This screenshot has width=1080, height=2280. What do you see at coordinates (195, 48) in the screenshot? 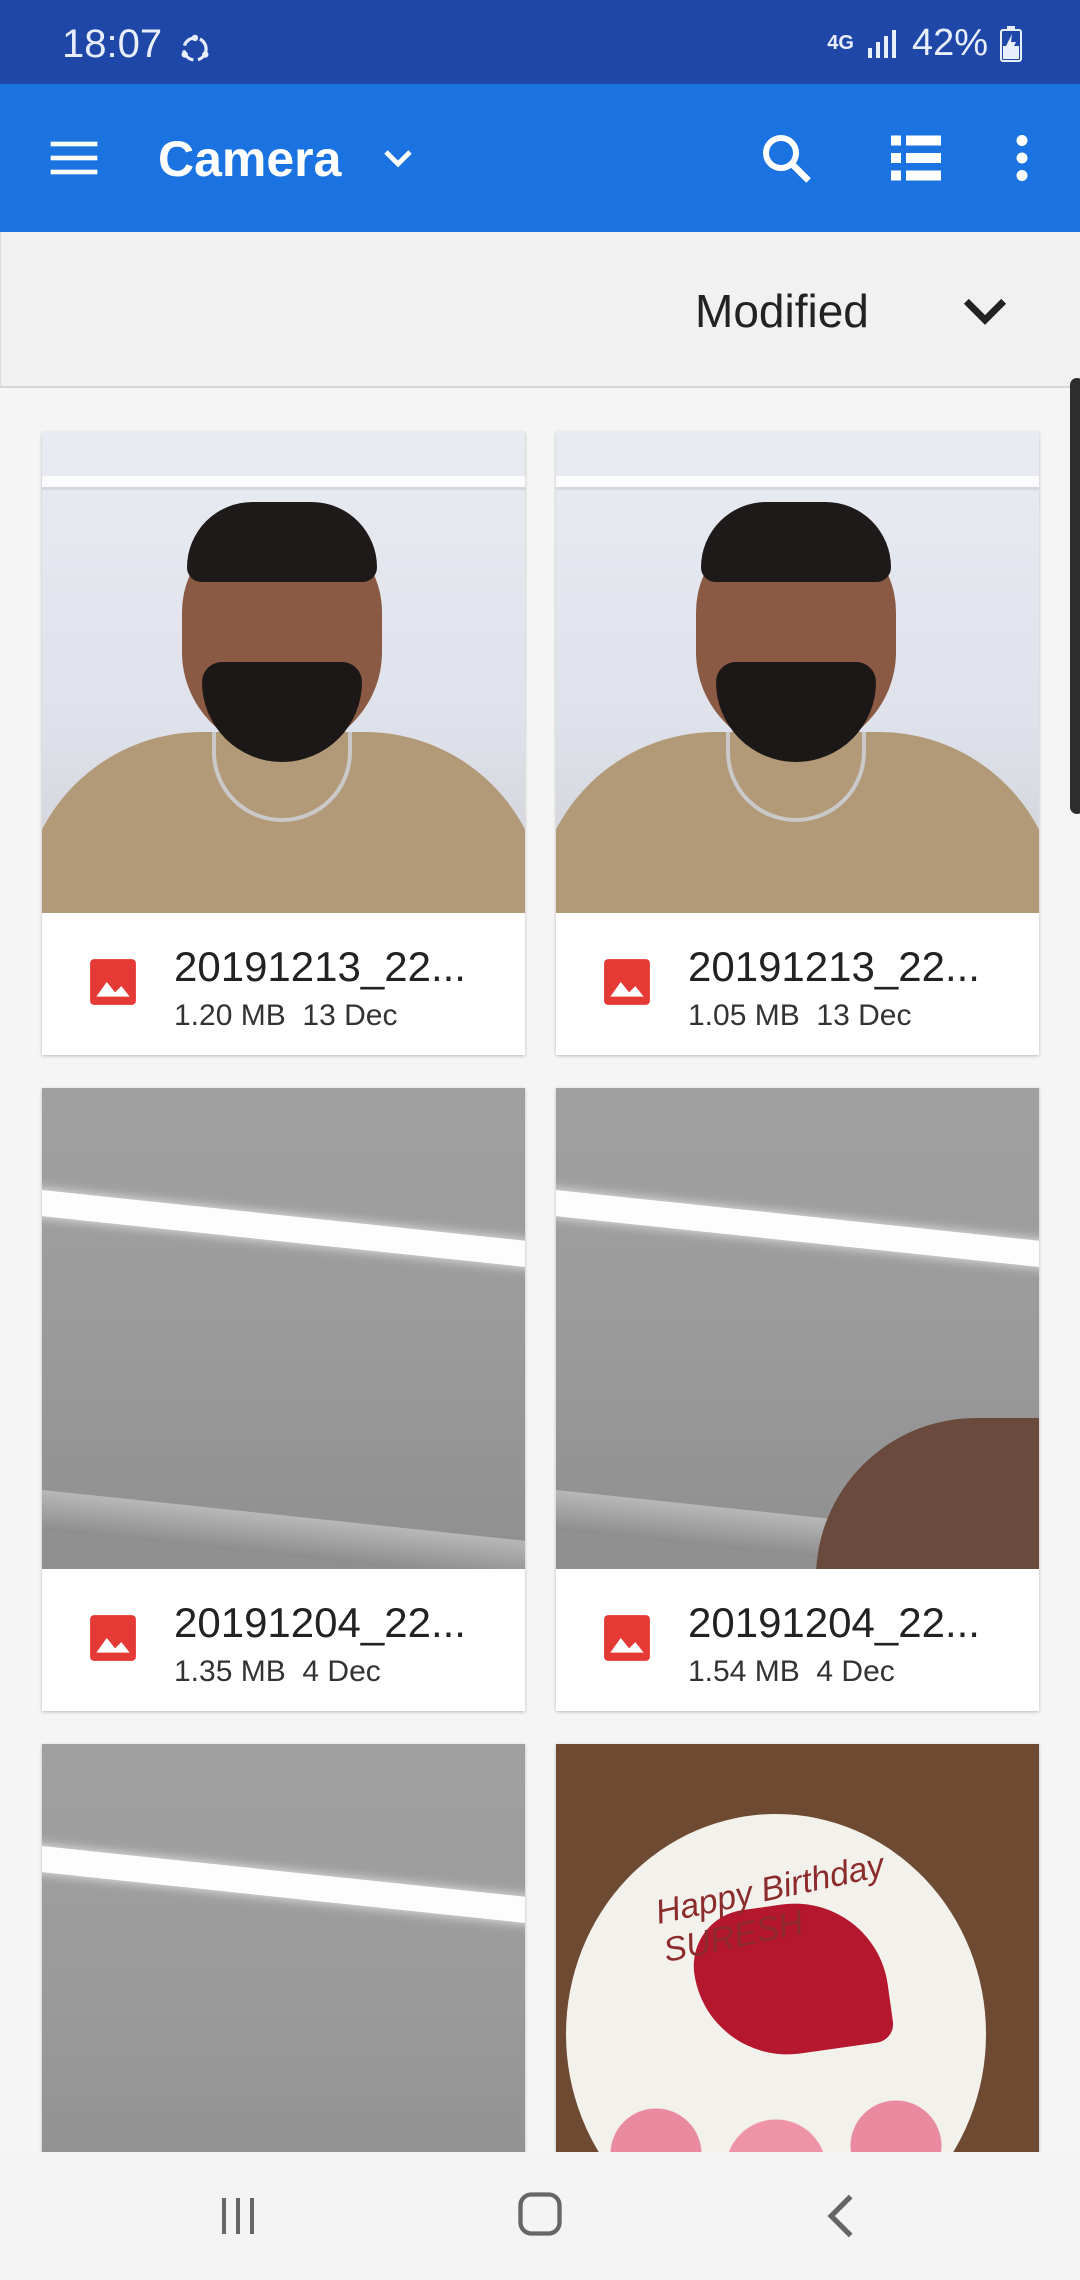
I see `sync-icon` at bounding box center [195, 48].